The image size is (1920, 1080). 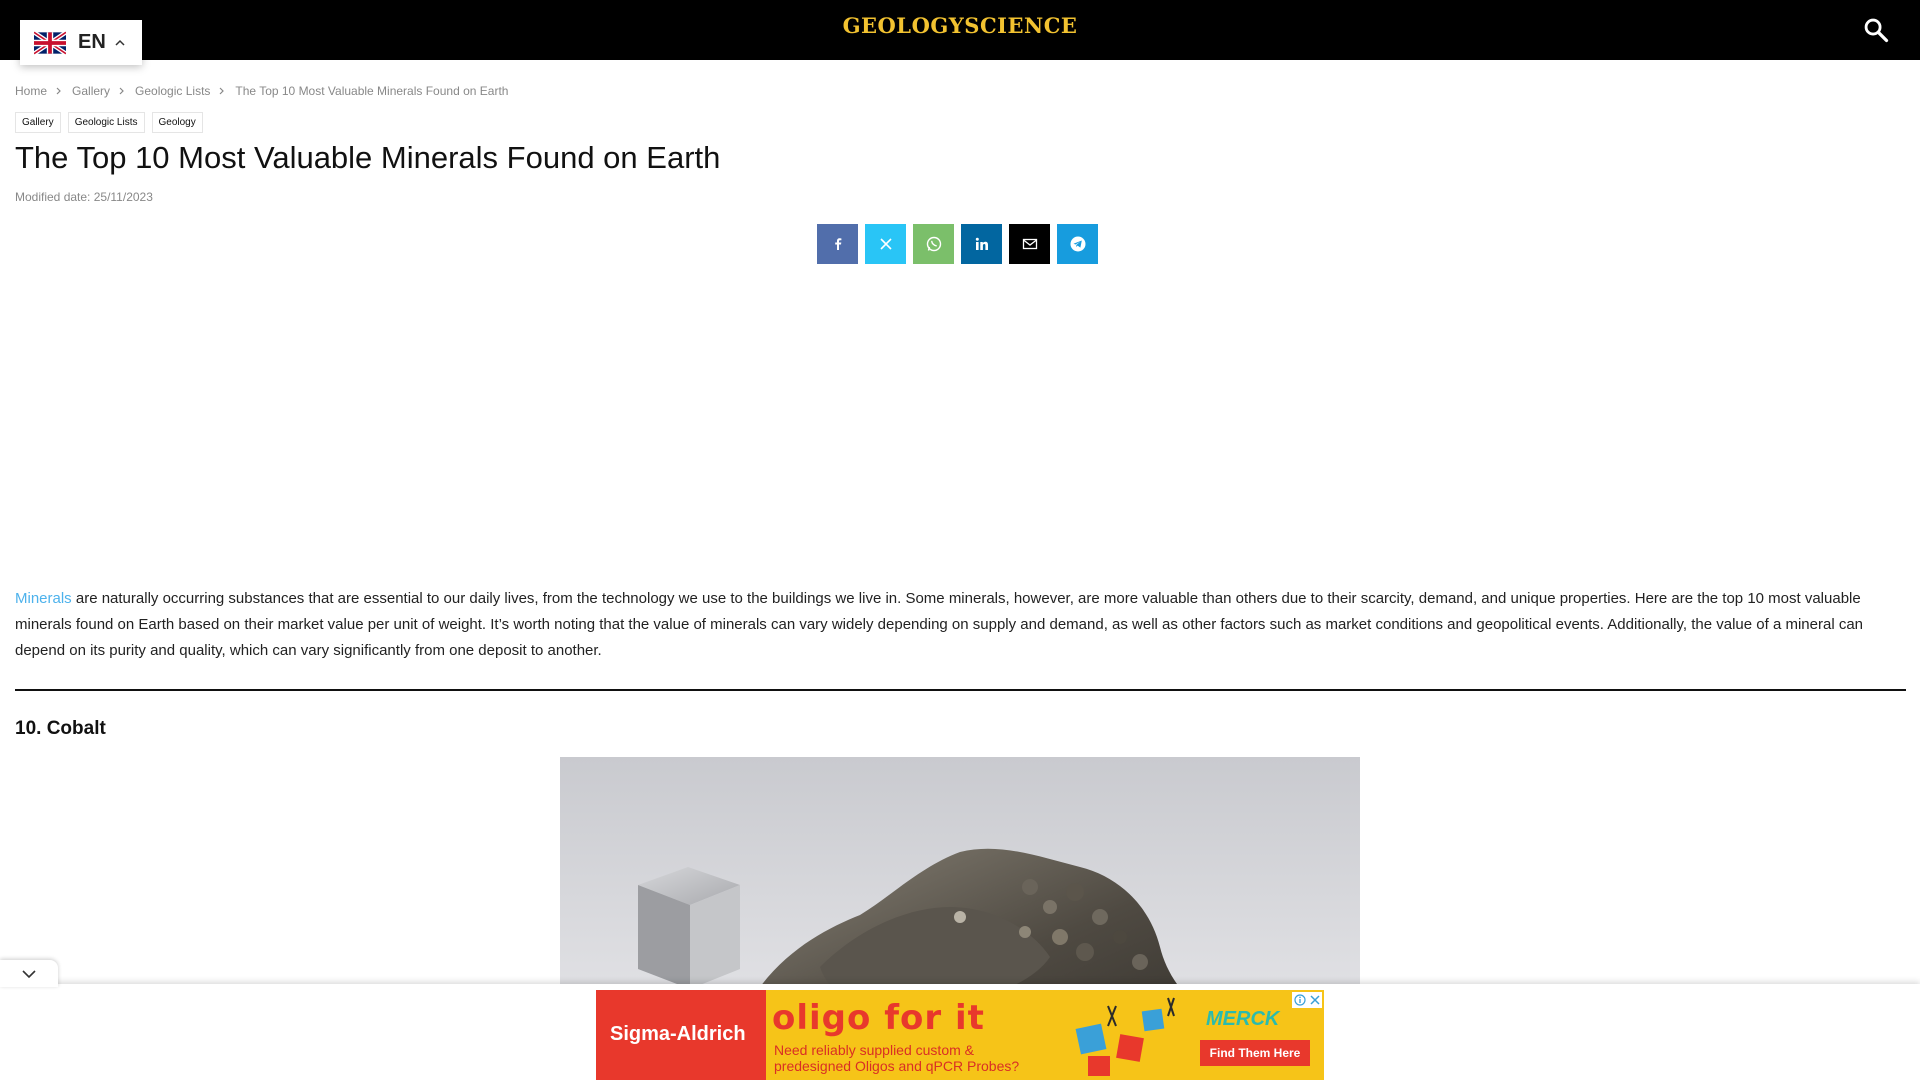 What do you see at coordinates (172, 91) in the screenshot?
I see `breadcrumb-geologic-lists: Geologic Lists` at bounding box center [172, 91].